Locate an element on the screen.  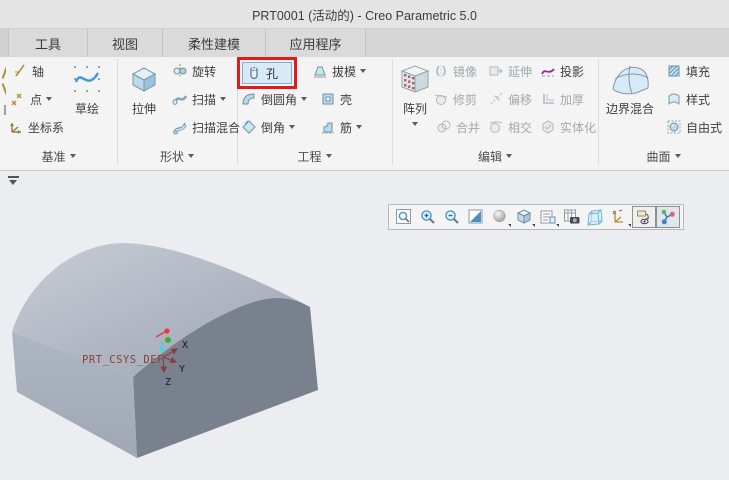
fill-icon is located at coordinates (674, 71).